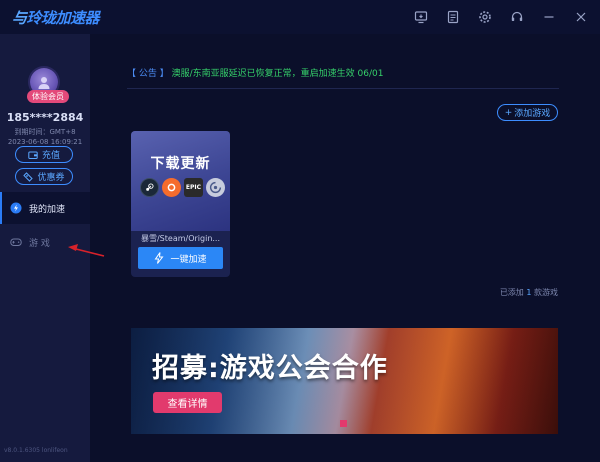 The height and width of the screenshot is (462, 600). I want to click on logo-text: 玲珑加速器, so click(63, 18).